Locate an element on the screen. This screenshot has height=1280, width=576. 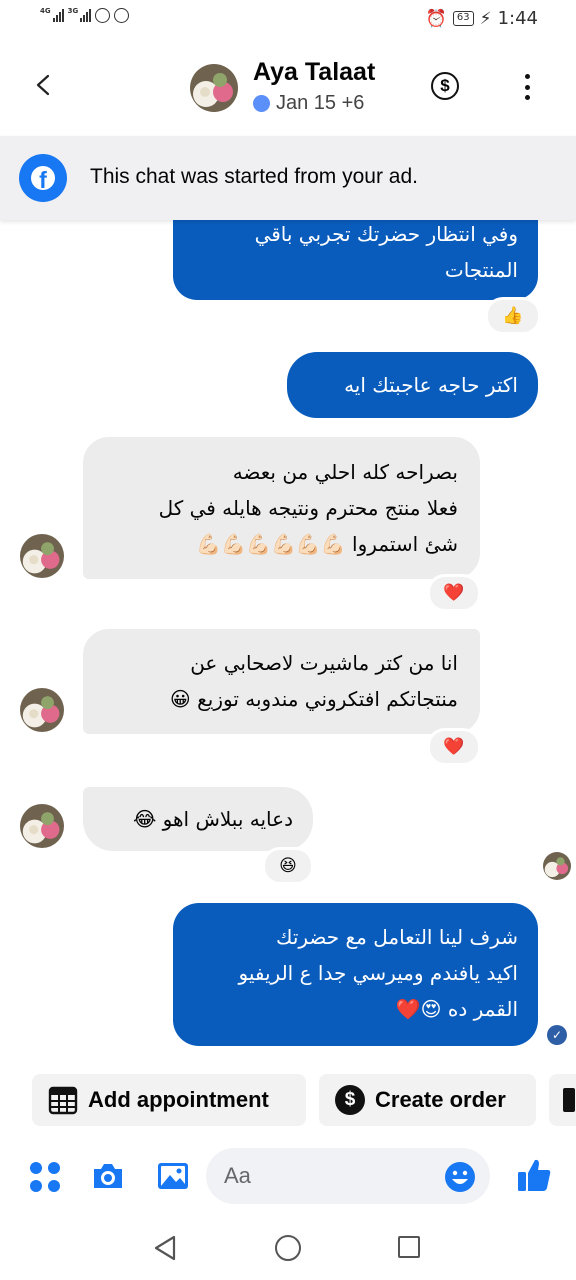
more-actions-button is located at coordinates (562, 1100).